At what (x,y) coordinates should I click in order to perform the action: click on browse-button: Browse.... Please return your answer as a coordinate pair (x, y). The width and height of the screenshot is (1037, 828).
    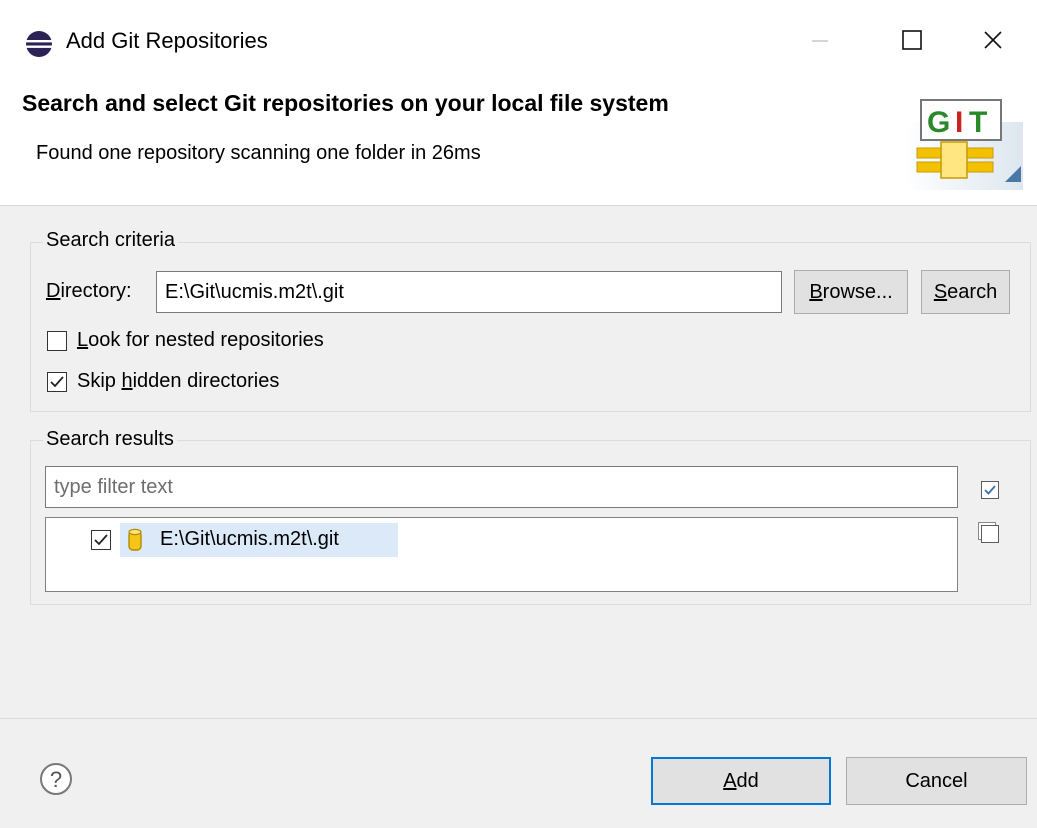
    Looking at the image, I should click on (851, 292).